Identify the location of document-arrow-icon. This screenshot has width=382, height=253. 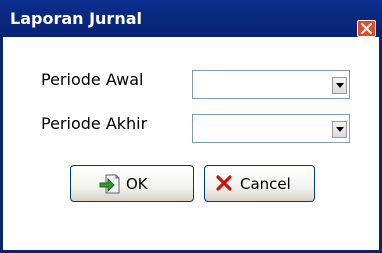
(109, 184).